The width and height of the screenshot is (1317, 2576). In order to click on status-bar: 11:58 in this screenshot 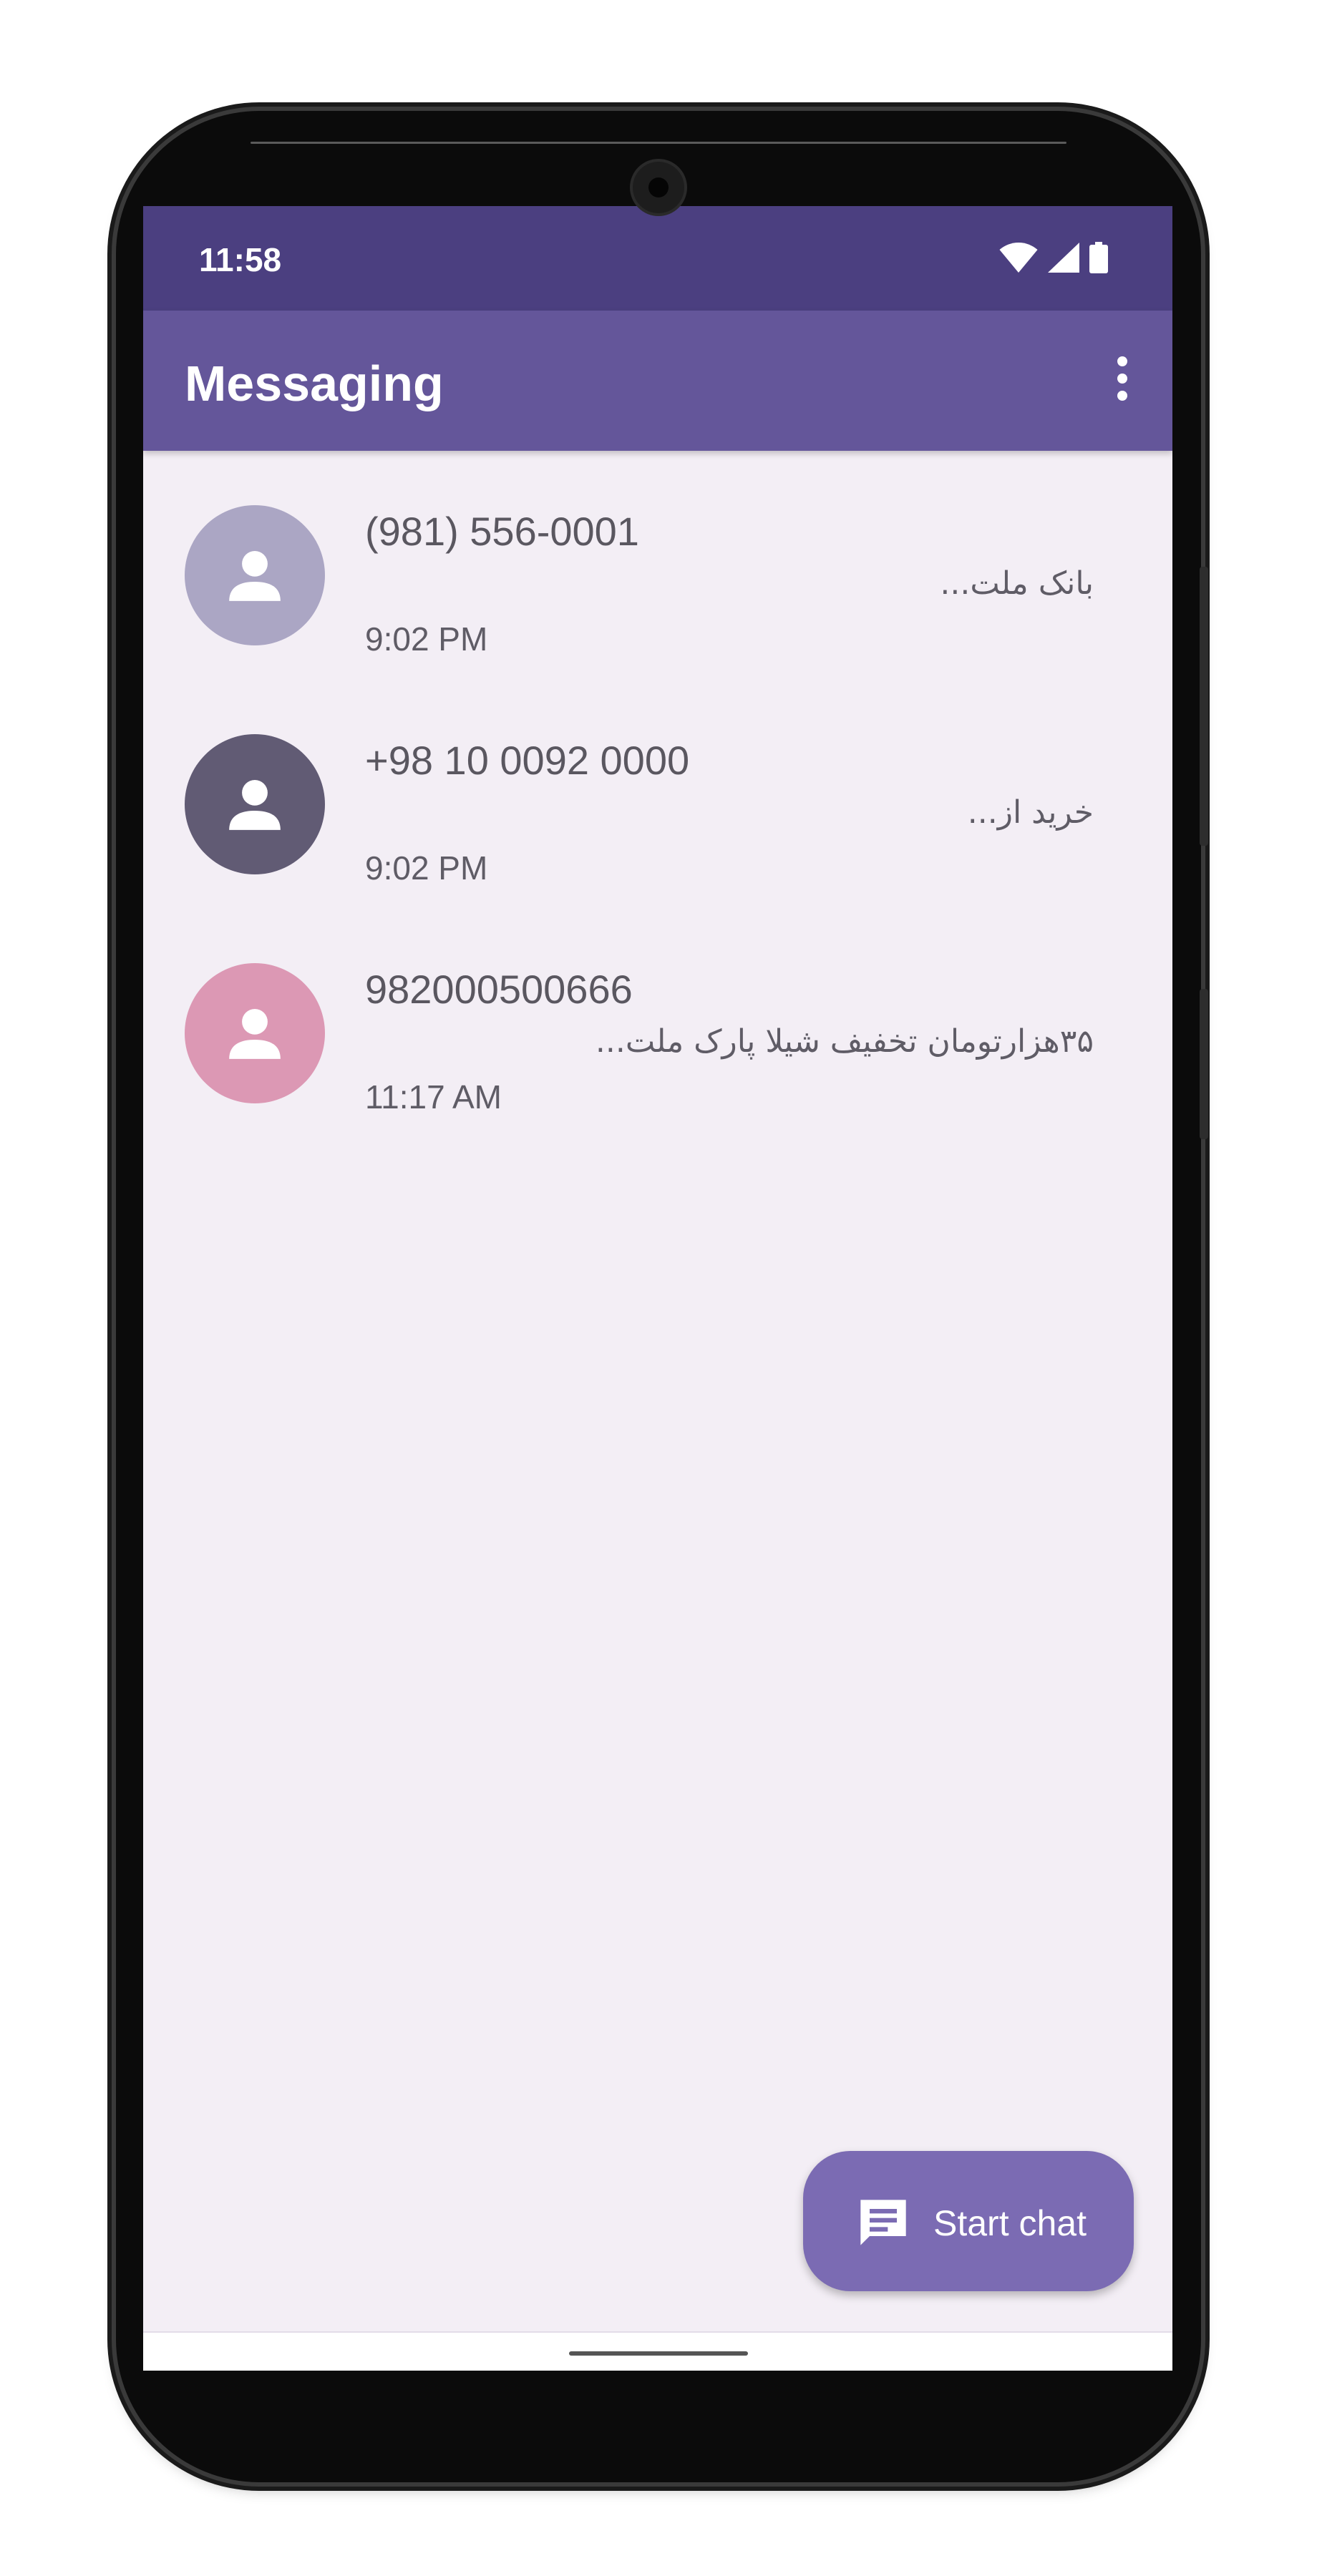, I will do `click(657, 258)`.